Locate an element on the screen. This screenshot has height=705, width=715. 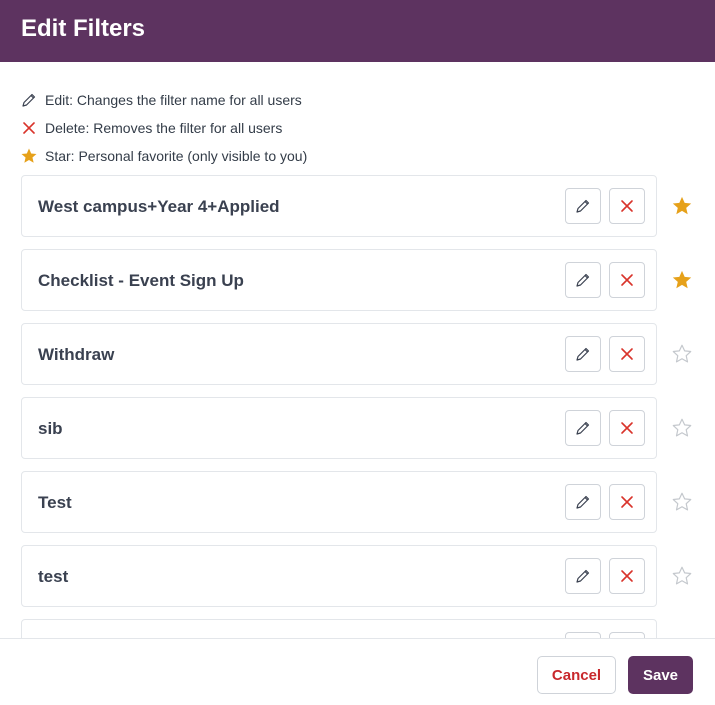
filter-row: Withdraw is located at coordinates (368, 354).